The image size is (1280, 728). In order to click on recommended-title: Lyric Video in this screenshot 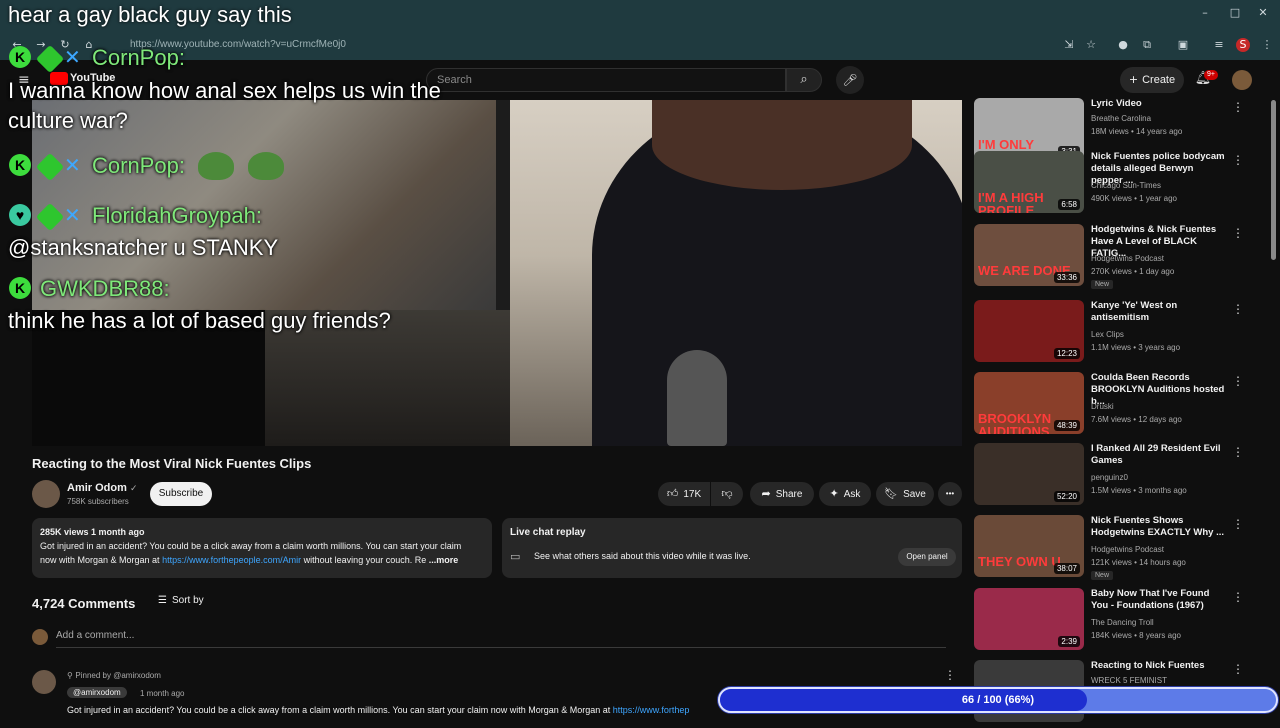, I will do `click(1158, 104)`.